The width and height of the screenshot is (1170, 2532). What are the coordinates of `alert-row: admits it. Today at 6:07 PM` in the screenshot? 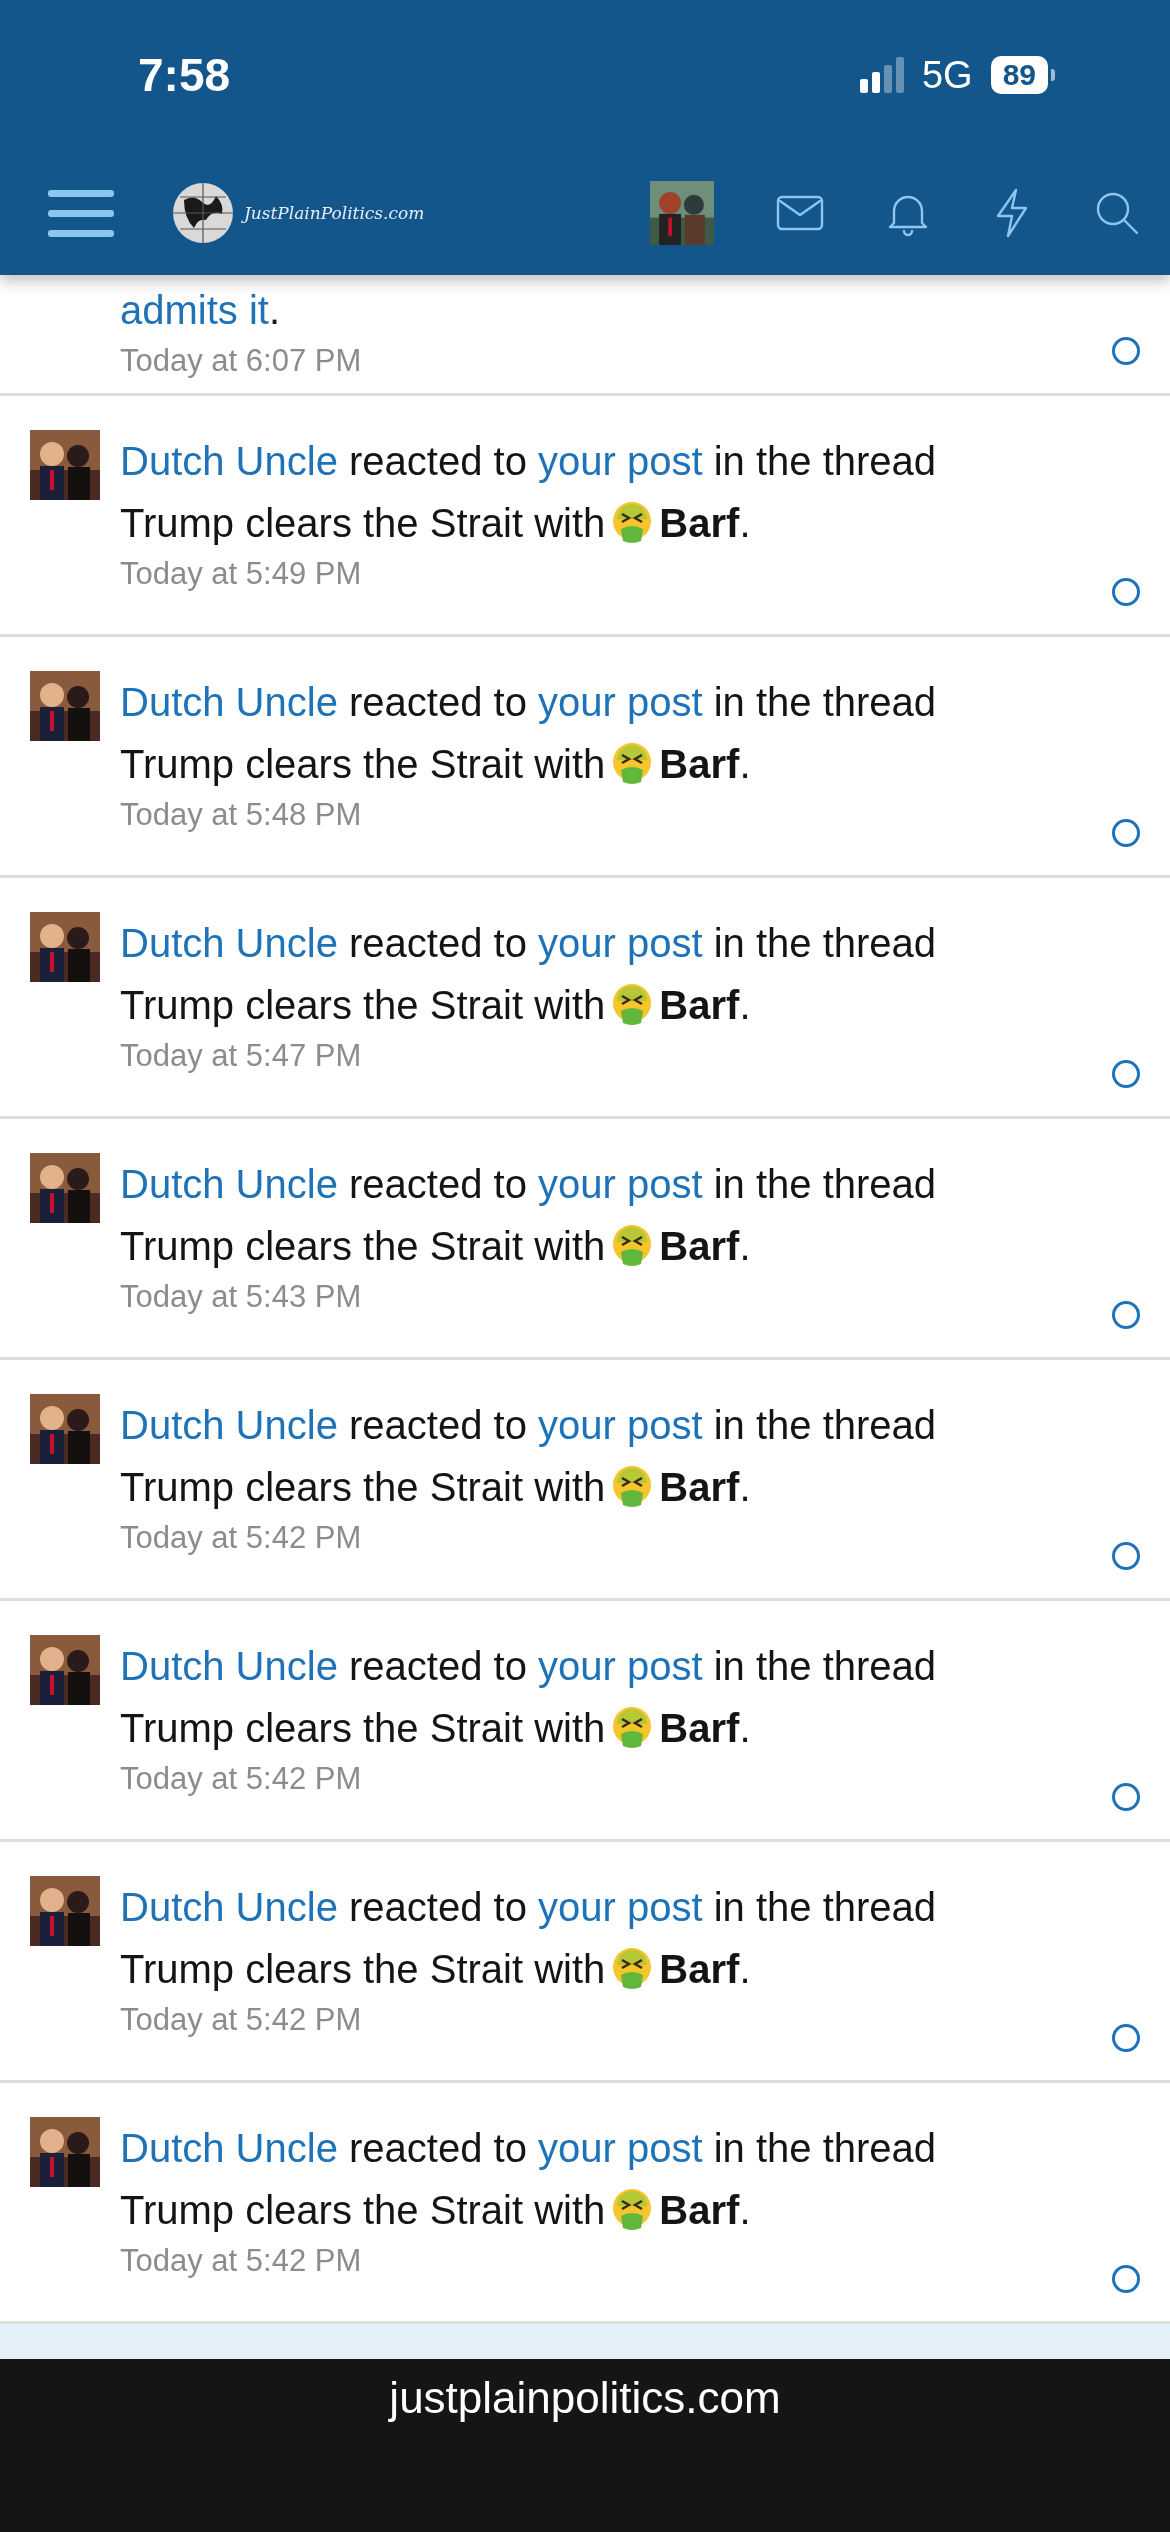 It's located at (585, 335).